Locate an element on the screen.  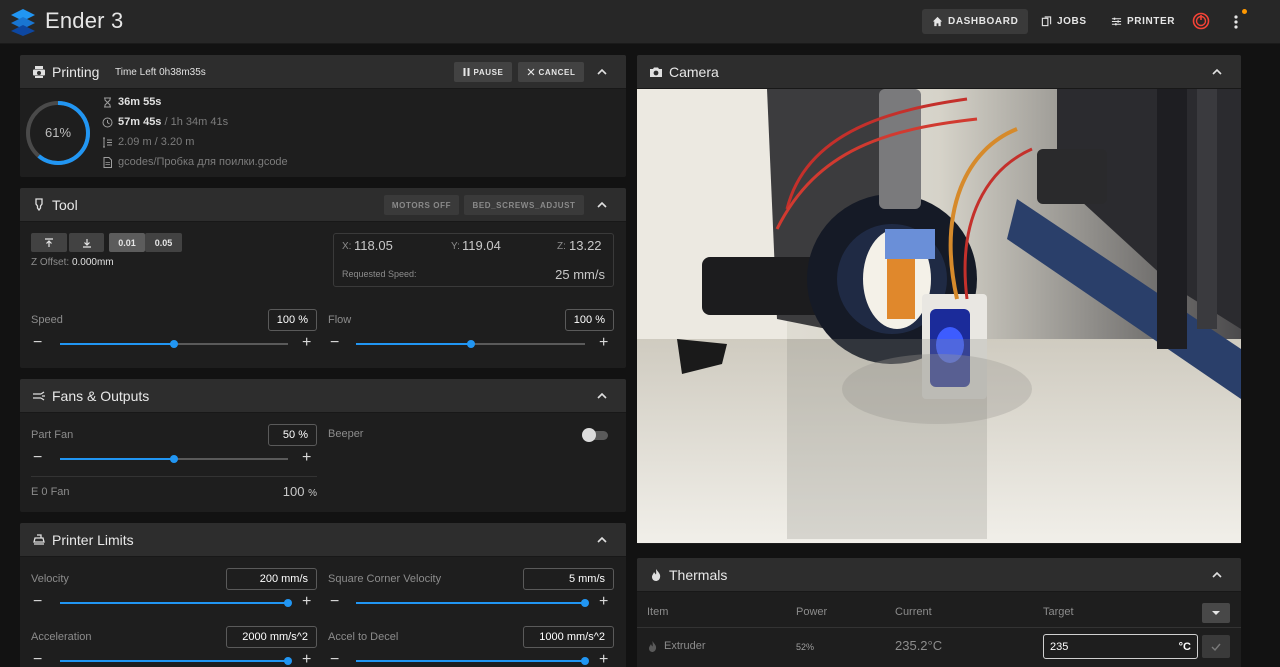
square-corner-velocity-slider-fill is located at coordinates (470, 603).